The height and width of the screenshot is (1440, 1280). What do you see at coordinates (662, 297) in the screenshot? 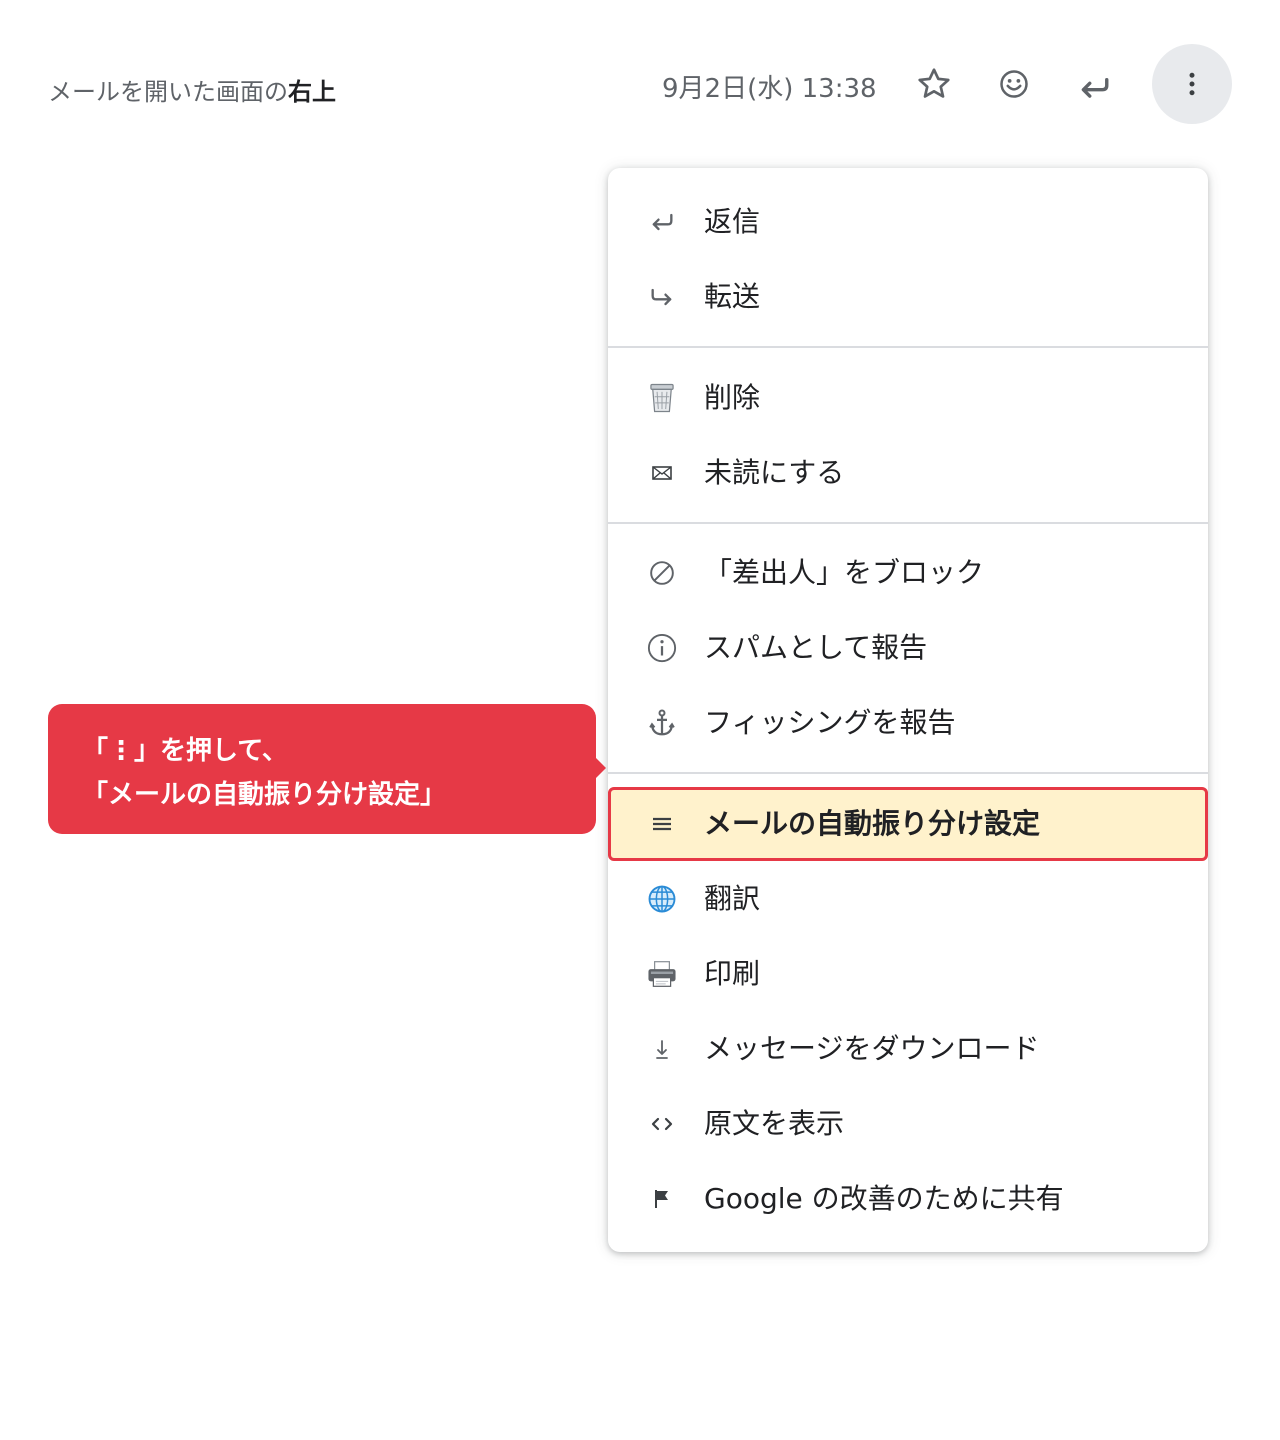
I see `forward-icon` at bounding box center [662, 297].